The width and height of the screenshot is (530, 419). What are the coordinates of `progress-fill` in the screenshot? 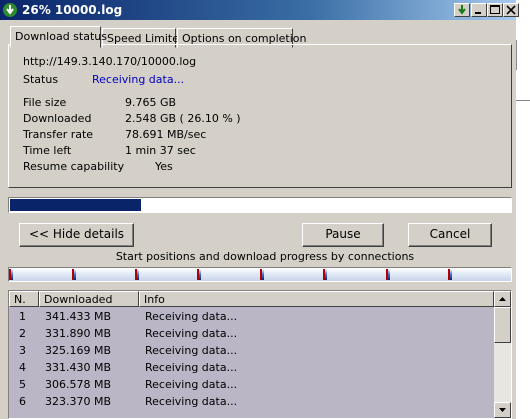 It's located at (76, 205).